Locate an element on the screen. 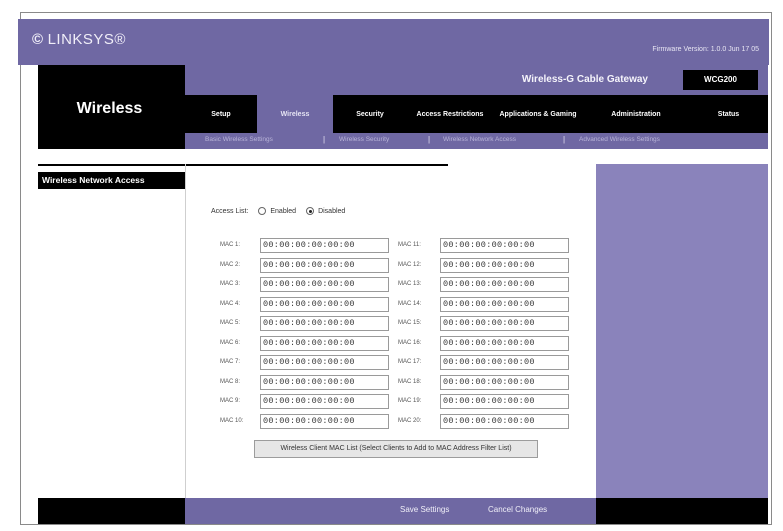 This screenshot has height=531, width=783. left-column is located at coordinates (111, 331).